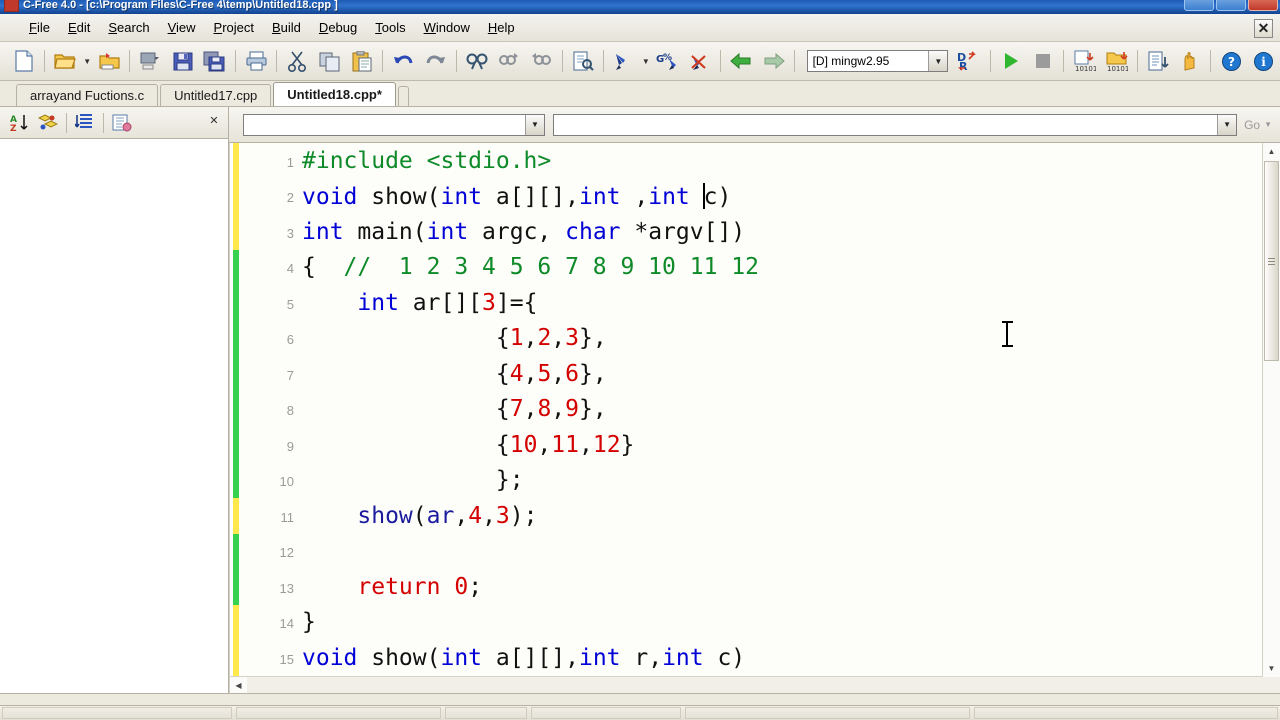 This screenshot has height=720, width=1280. What do you see at coordinates (746, 232) in the screenshot?
I see `code-line: 3 int main(int argc, char *argv[])` at bounding box center [746, 232].